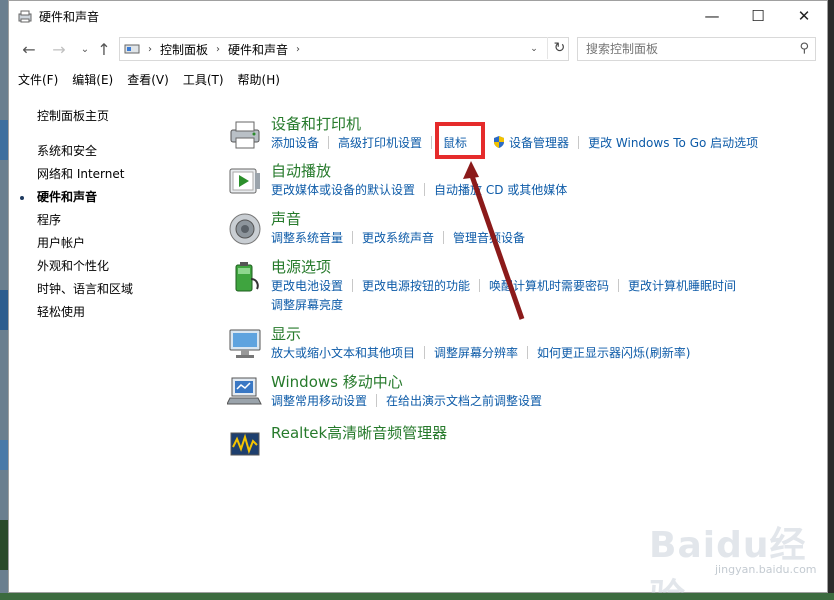 The image size is (834, 600). I want to click on link-windows-to-go: 更改 Windows To Go 启动选项, so click(673, 143).